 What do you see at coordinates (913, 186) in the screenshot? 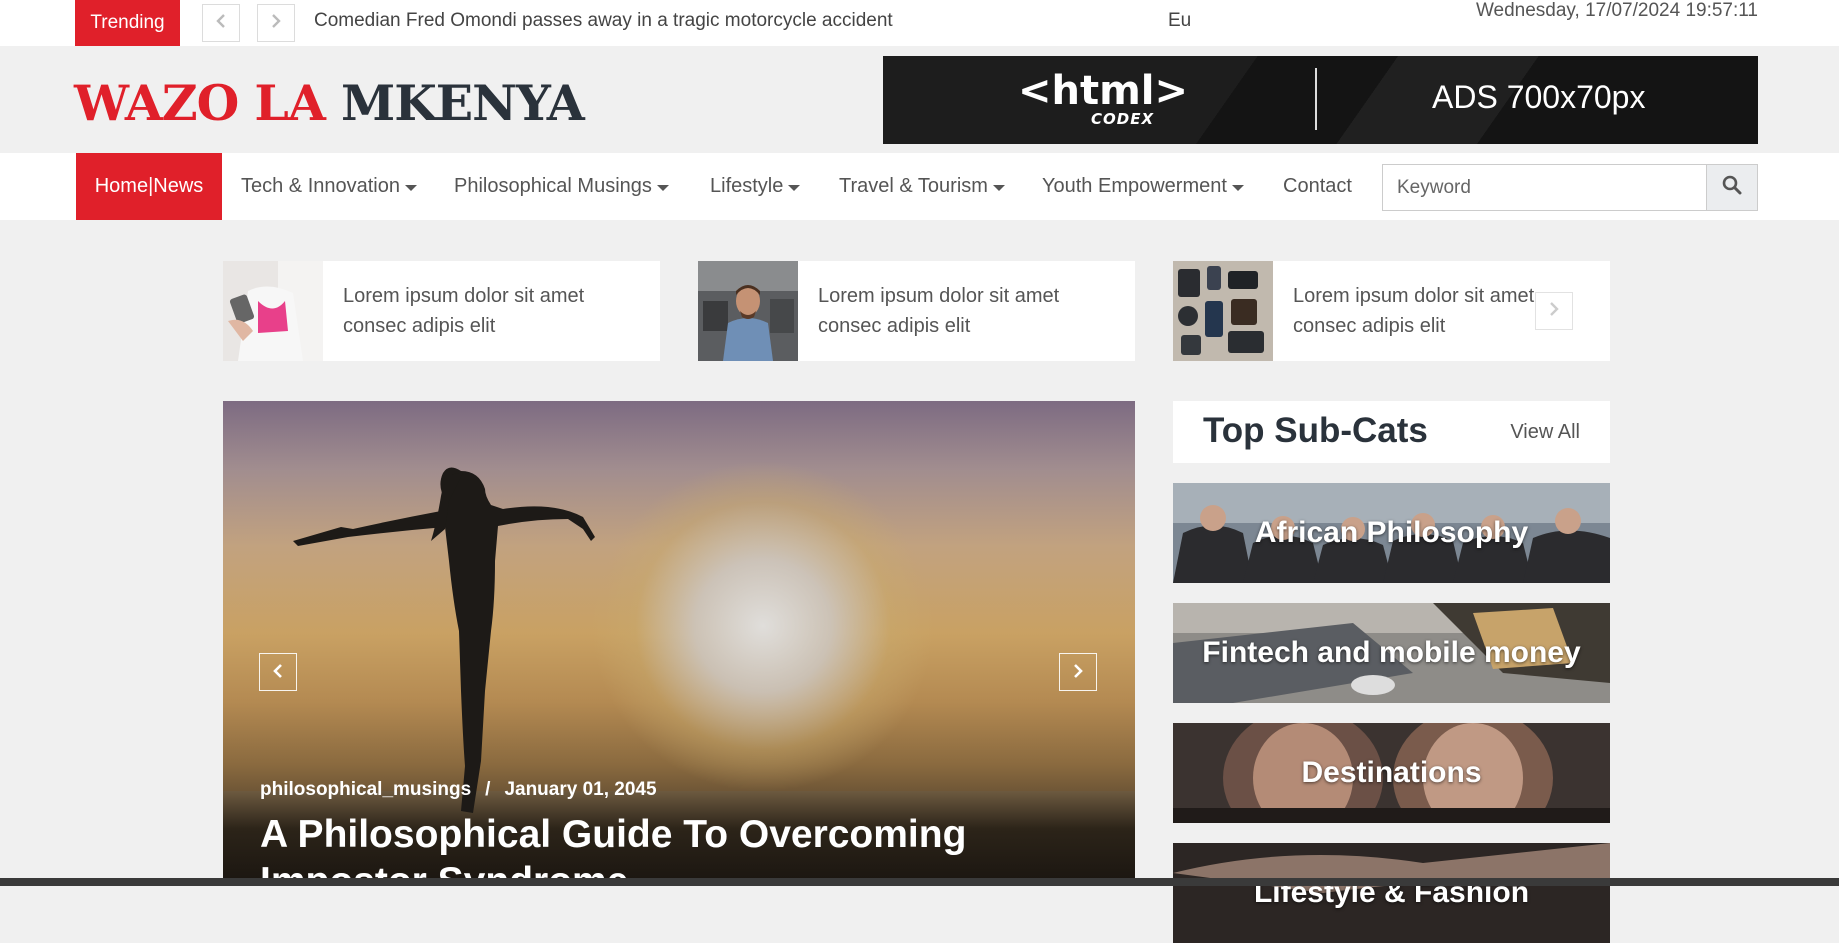
I see `nav-item-label: Travel & Tourism` at bounding box center [913, 186].